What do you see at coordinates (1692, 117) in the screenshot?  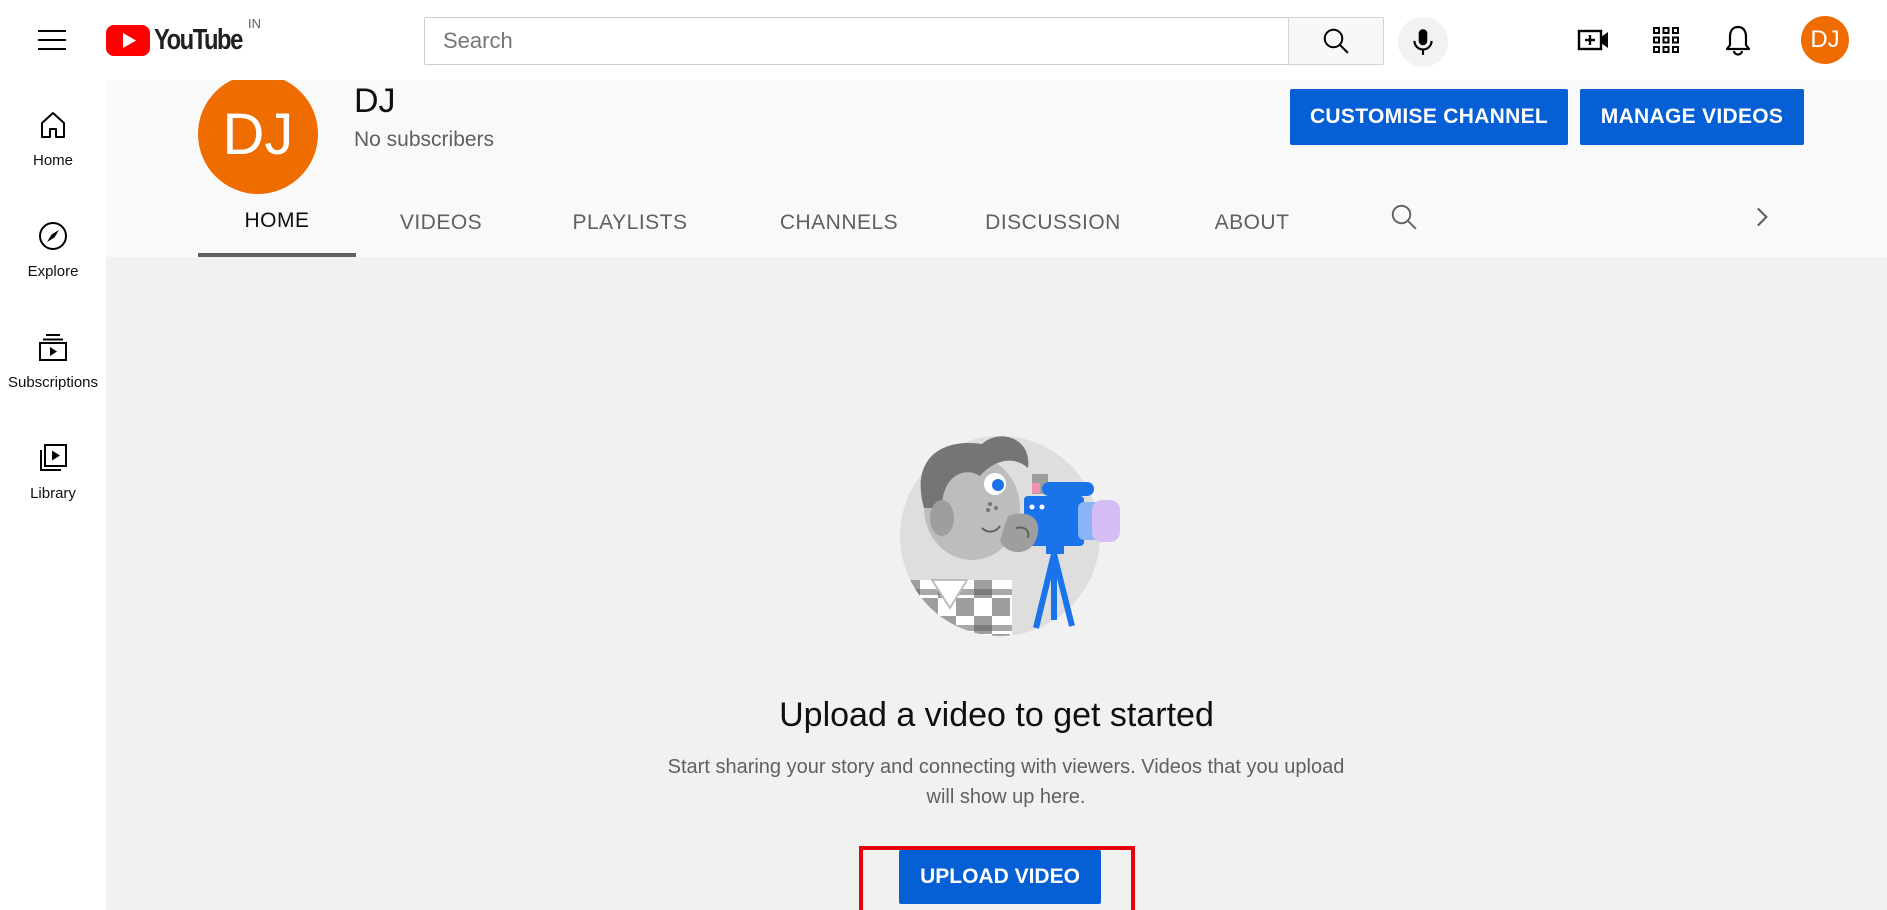 I see `manage-videos-button: MANAGE VIDEOS` at bounding box center [1692, 117].